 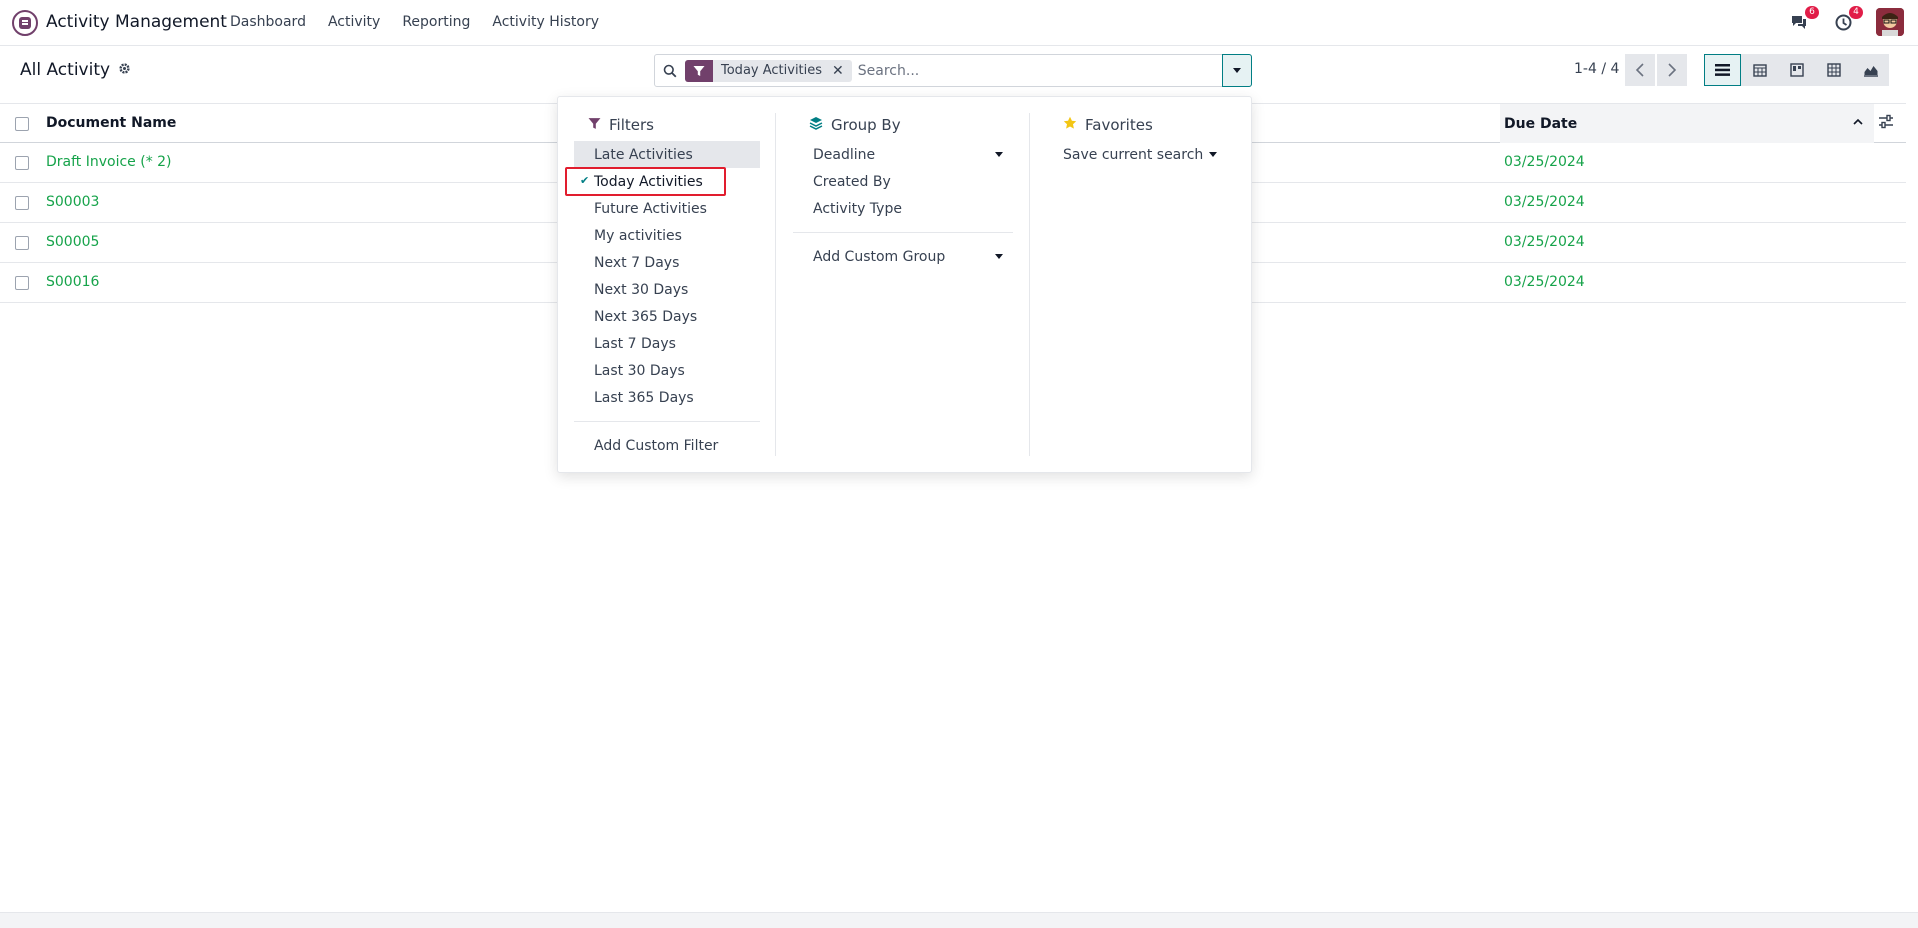 I want to click on page-title: All Activity, so click(x=65, y=70).